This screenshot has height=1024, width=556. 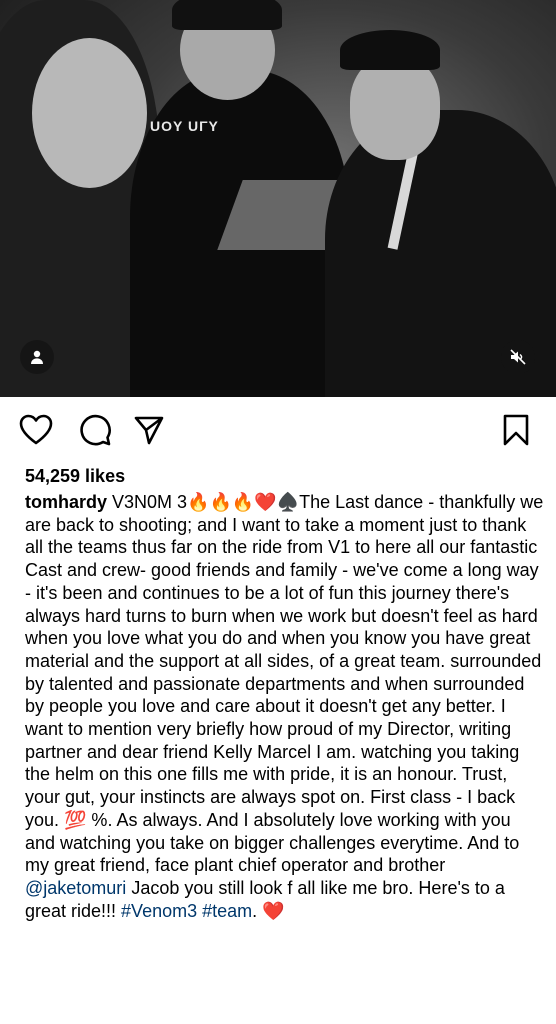 I want to click on save-button, so click(x=516, y=430).